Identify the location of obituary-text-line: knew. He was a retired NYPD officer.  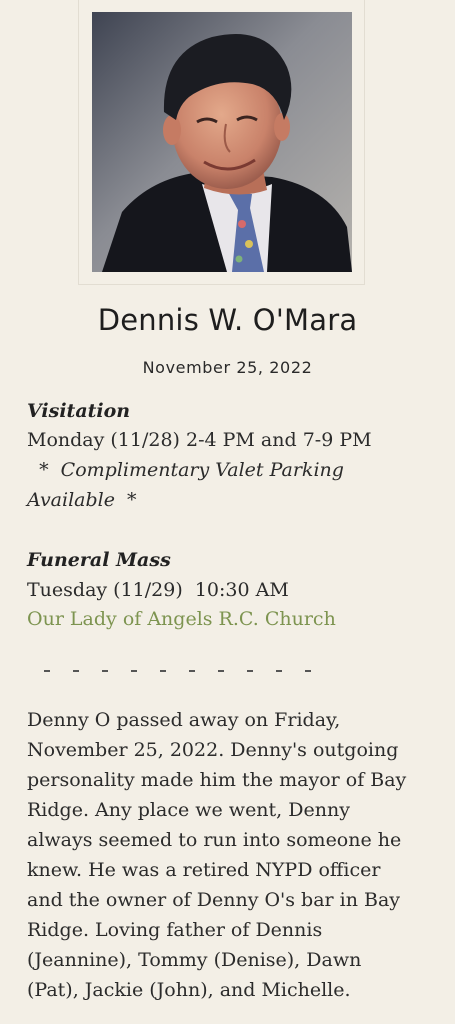
(204, 870).